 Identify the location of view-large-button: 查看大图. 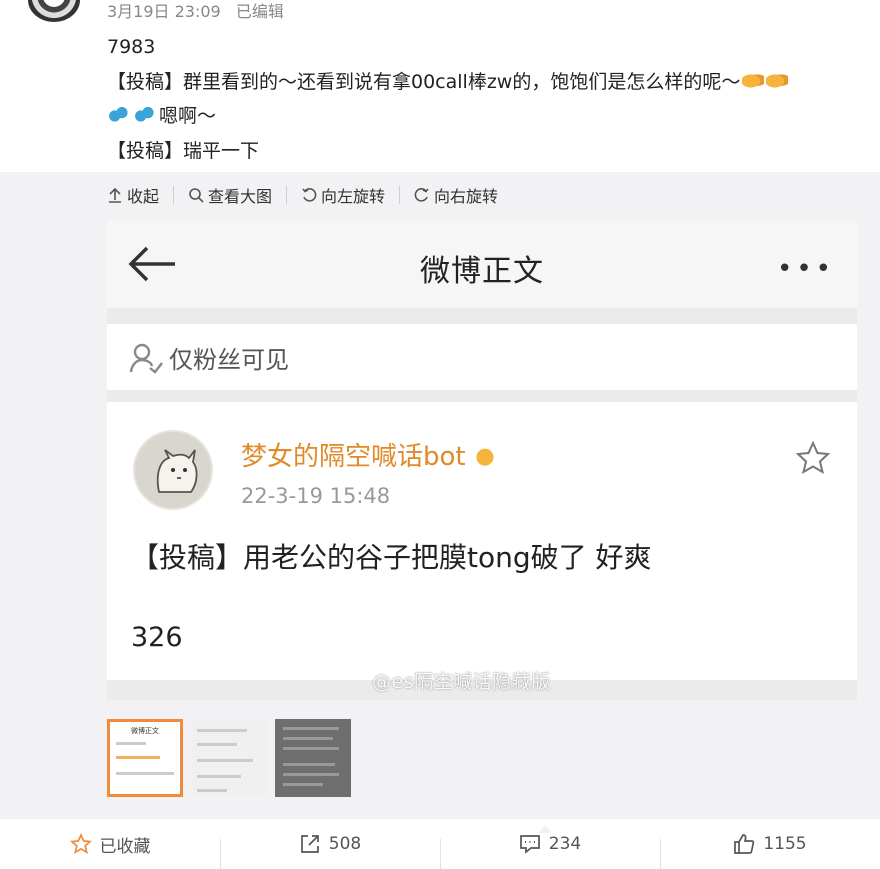
(230, 195).